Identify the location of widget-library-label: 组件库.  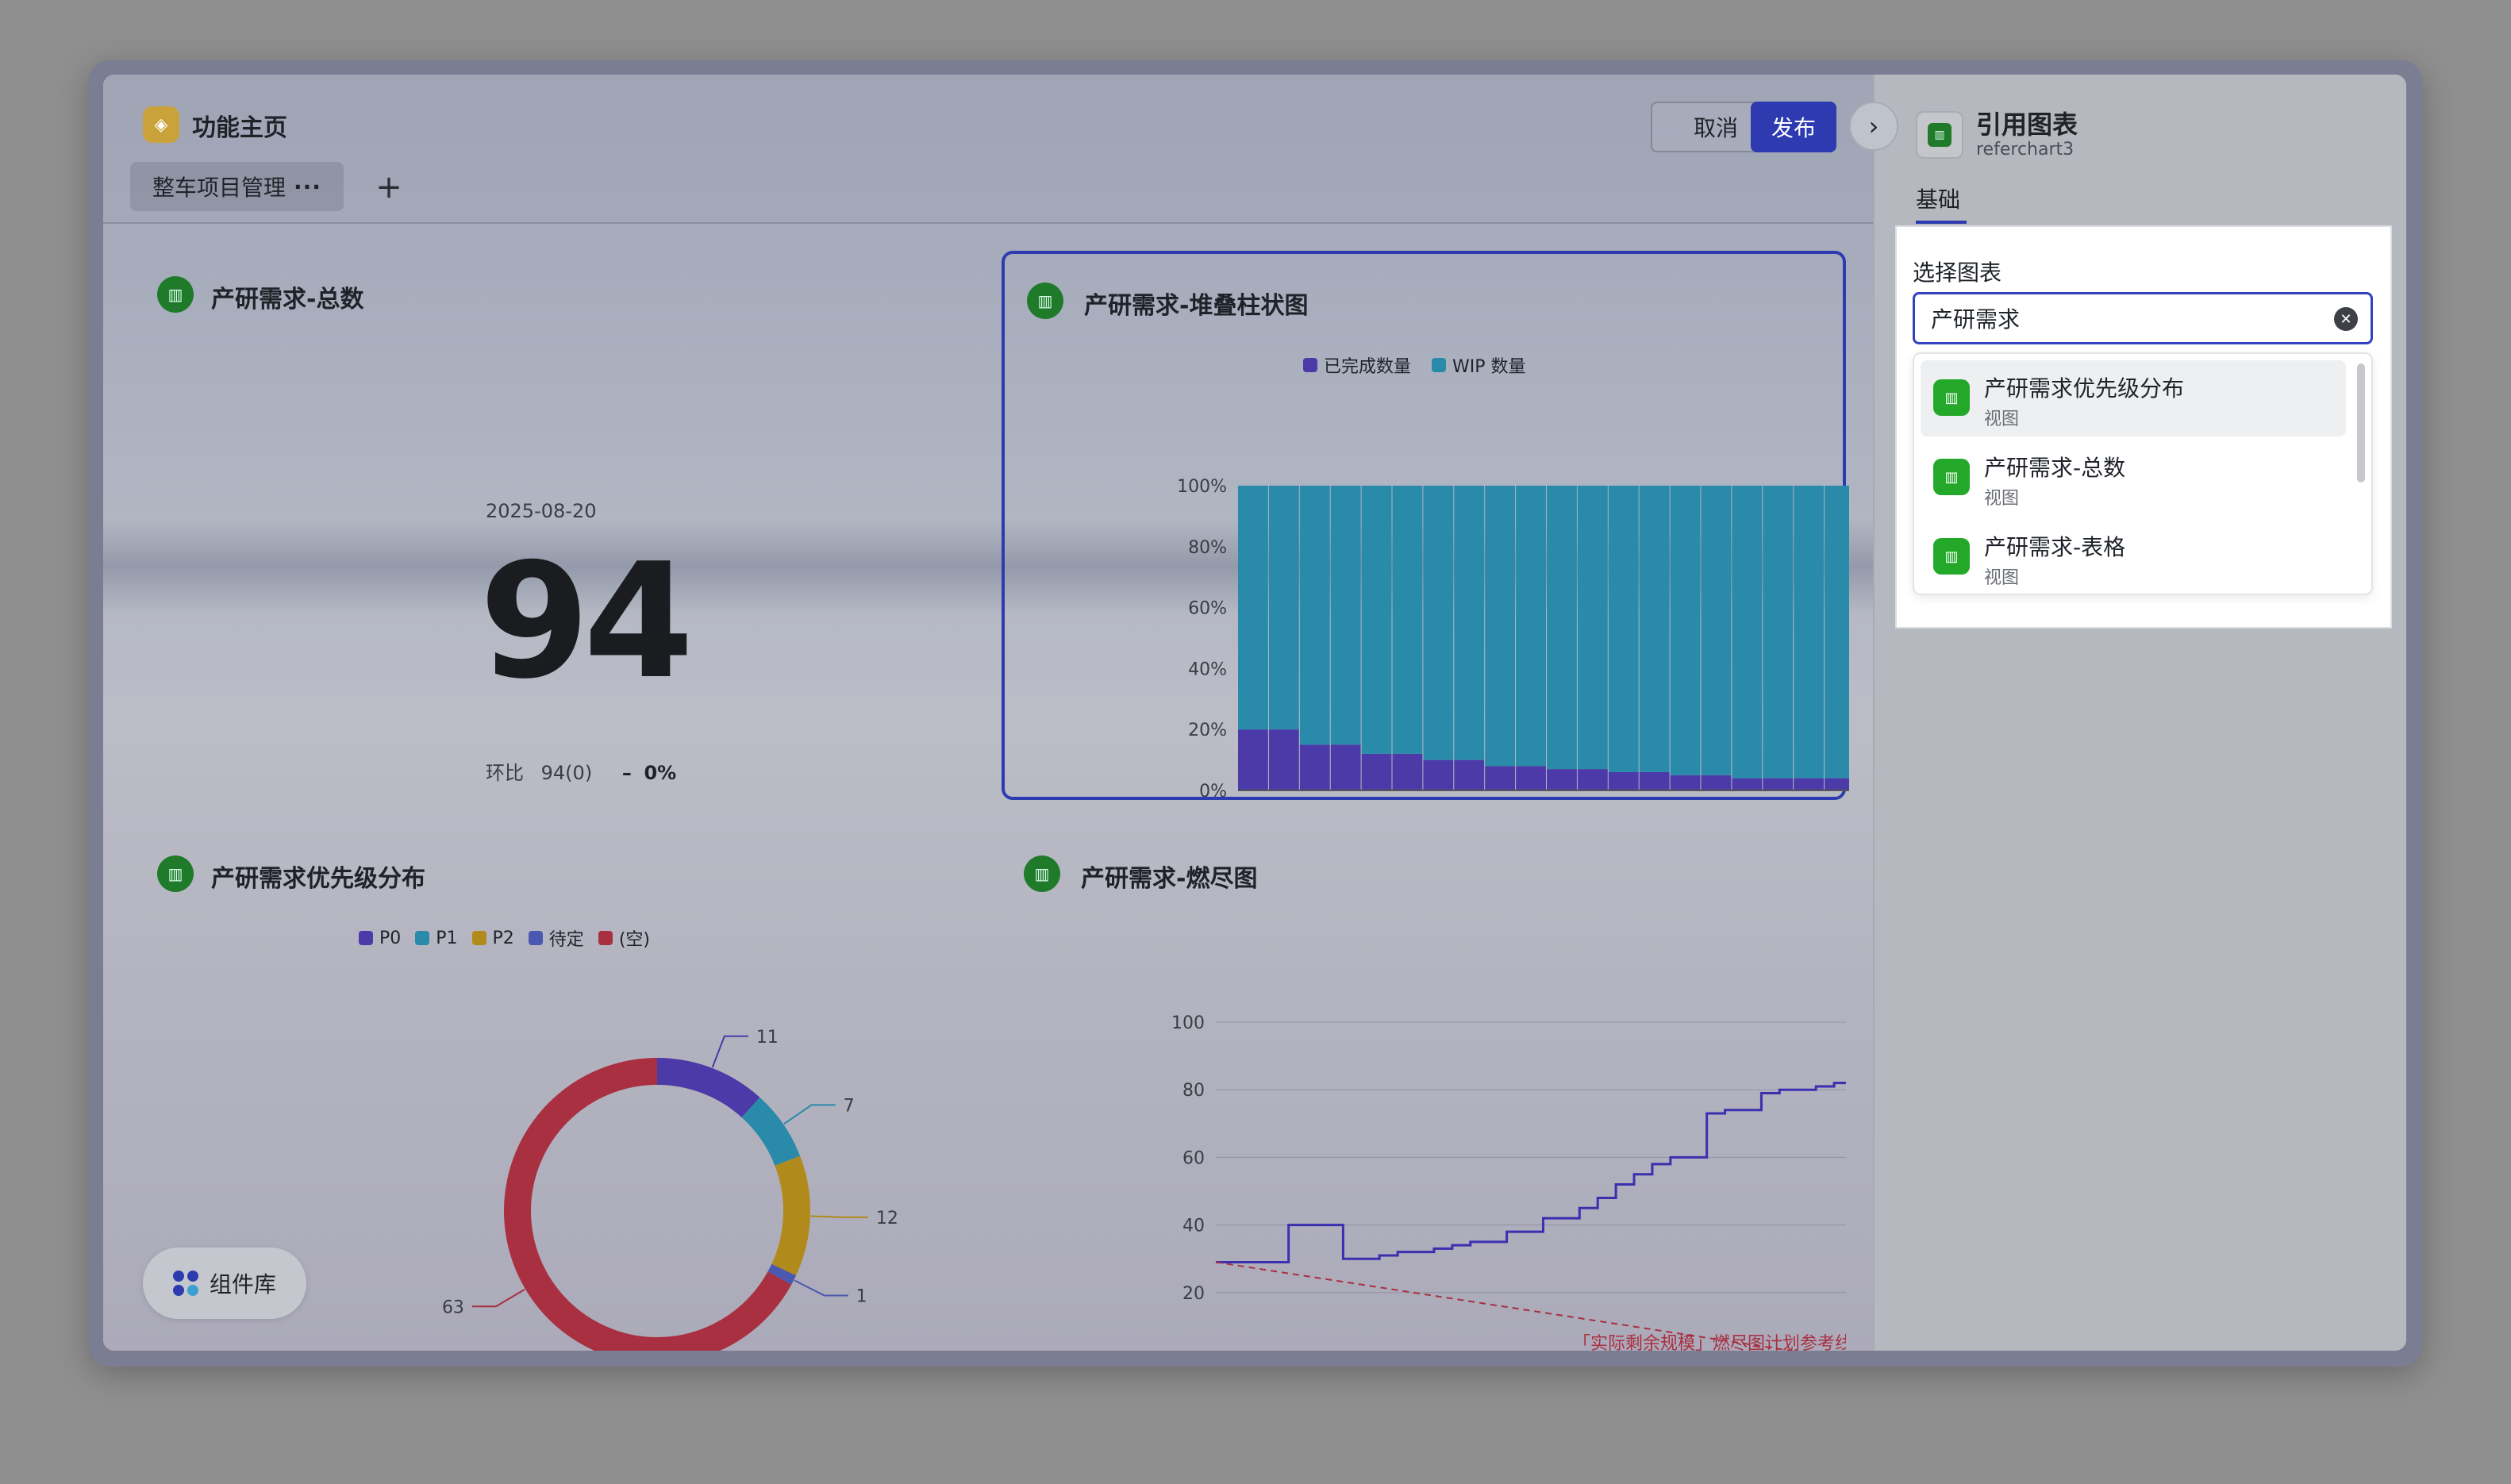
(243, 1284).